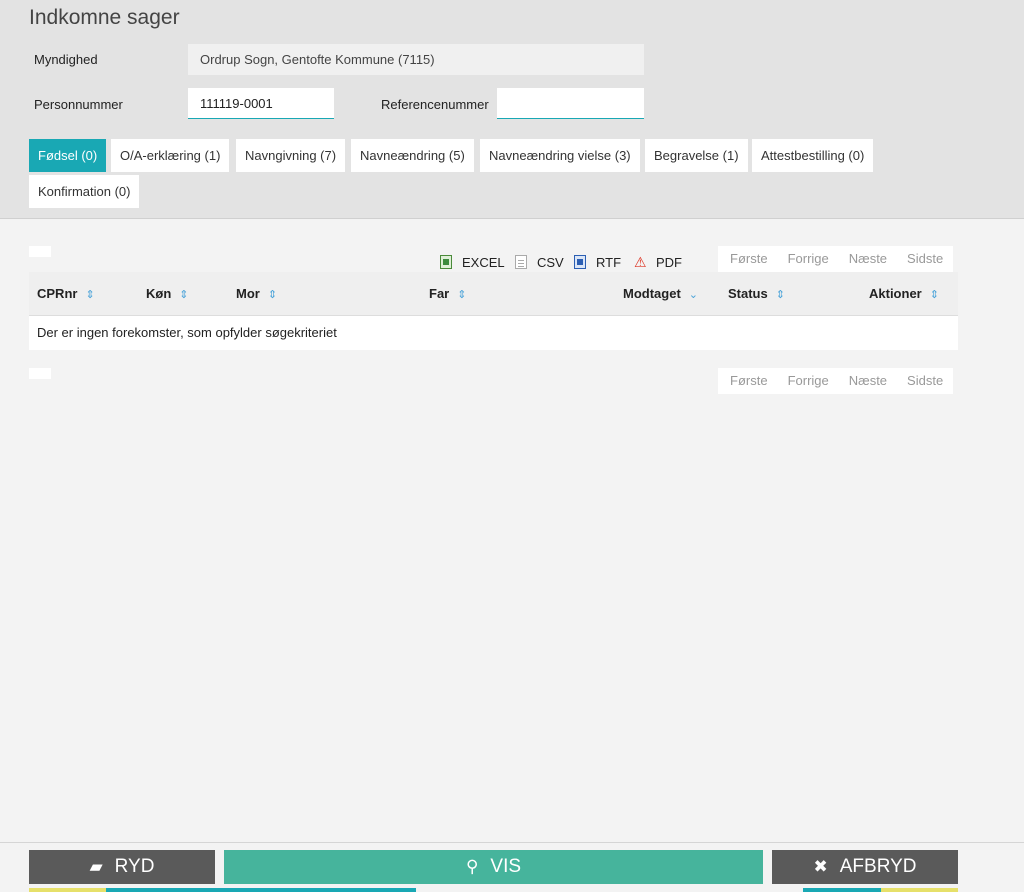 This screenshot has width=1024, height=892. I want to click on export-csv-link: CSV, so click(539, 262).